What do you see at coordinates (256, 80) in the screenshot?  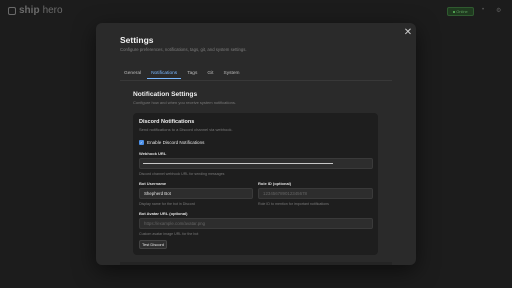 I see `tabs-divider` at bounding box center [256, 80].